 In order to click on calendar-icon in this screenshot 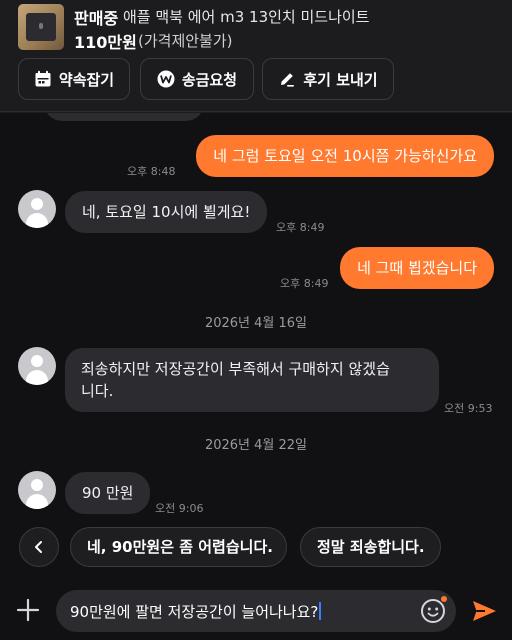, I will do `click(43, 78)`.